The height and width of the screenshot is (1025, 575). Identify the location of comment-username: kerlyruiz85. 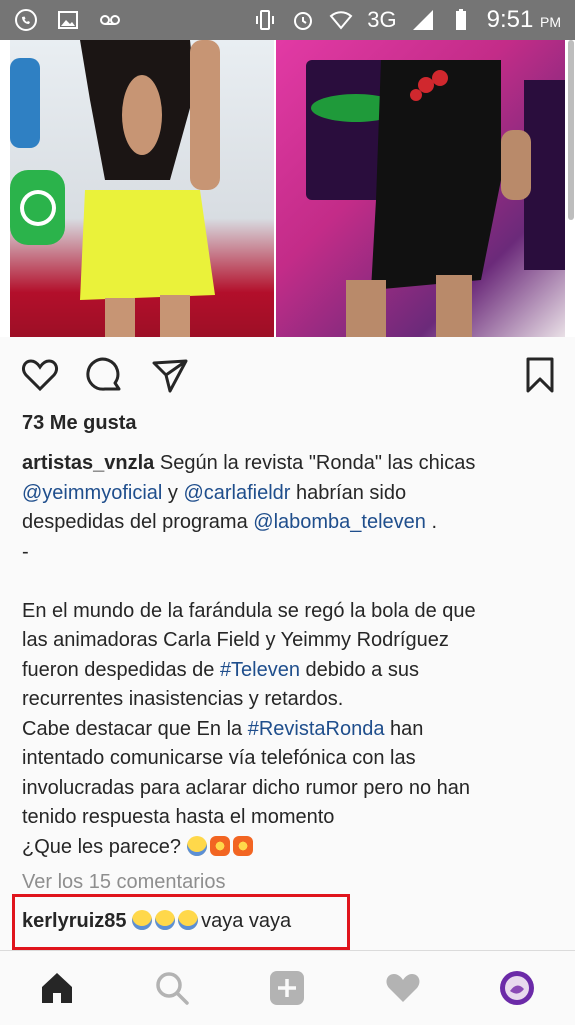
(74, 921).